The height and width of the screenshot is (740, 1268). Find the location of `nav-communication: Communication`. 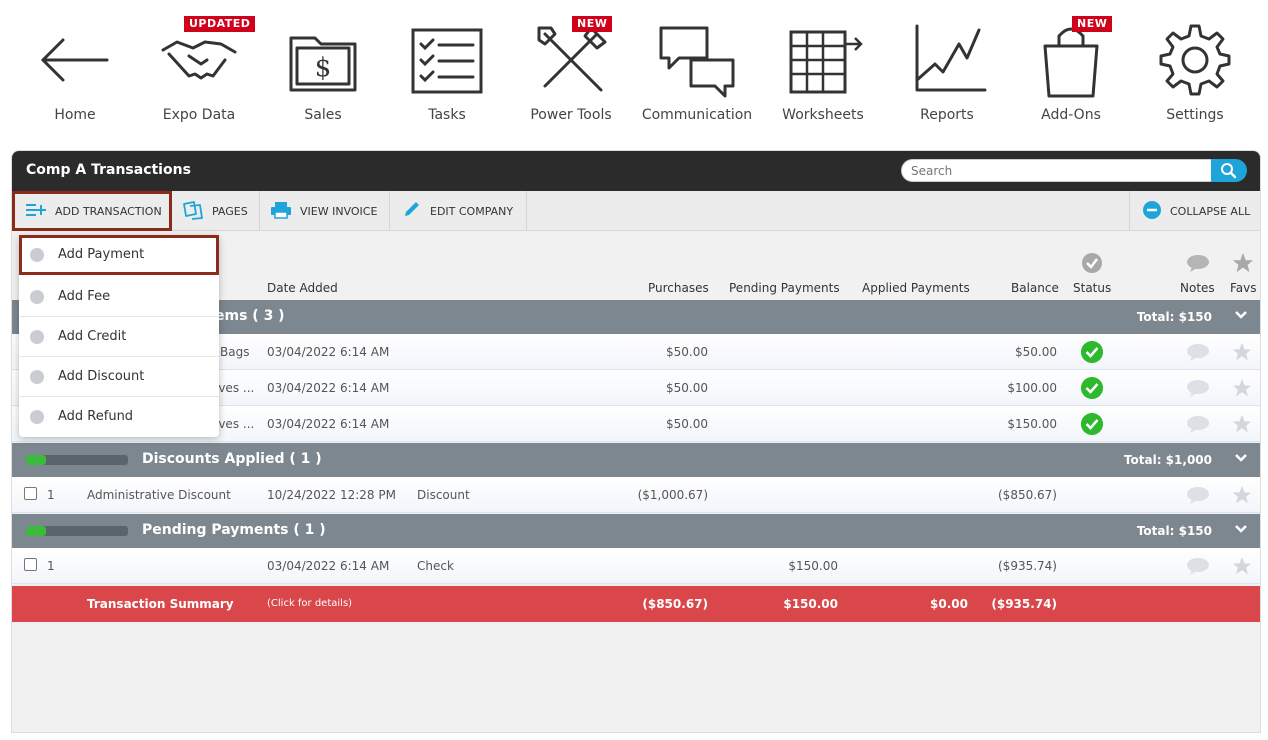

nav-communication: Communication is located at coordinates (697, 71).